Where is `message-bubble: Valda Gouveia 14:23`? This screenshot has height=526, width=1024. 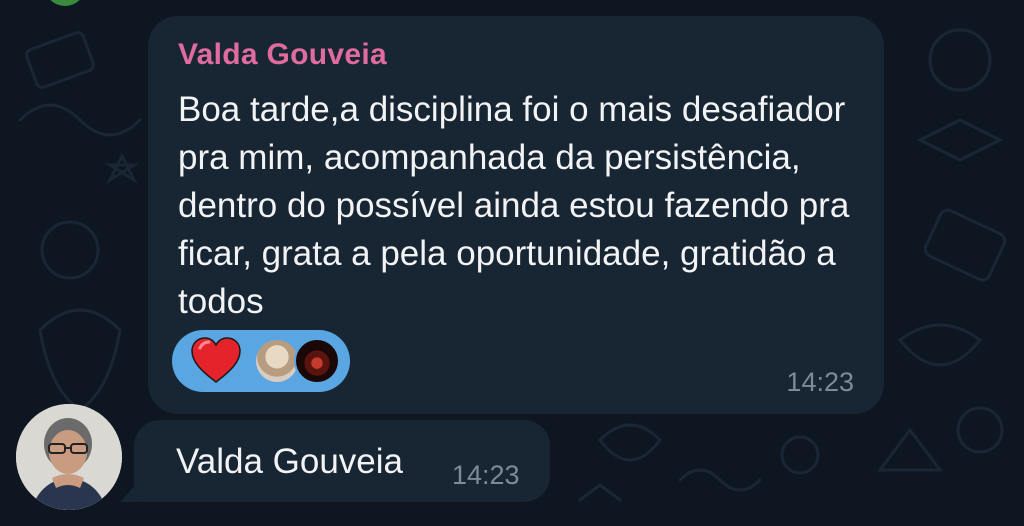
message-bubble: Valda Gouveia 14:23 is located at coordinates (335, 461).